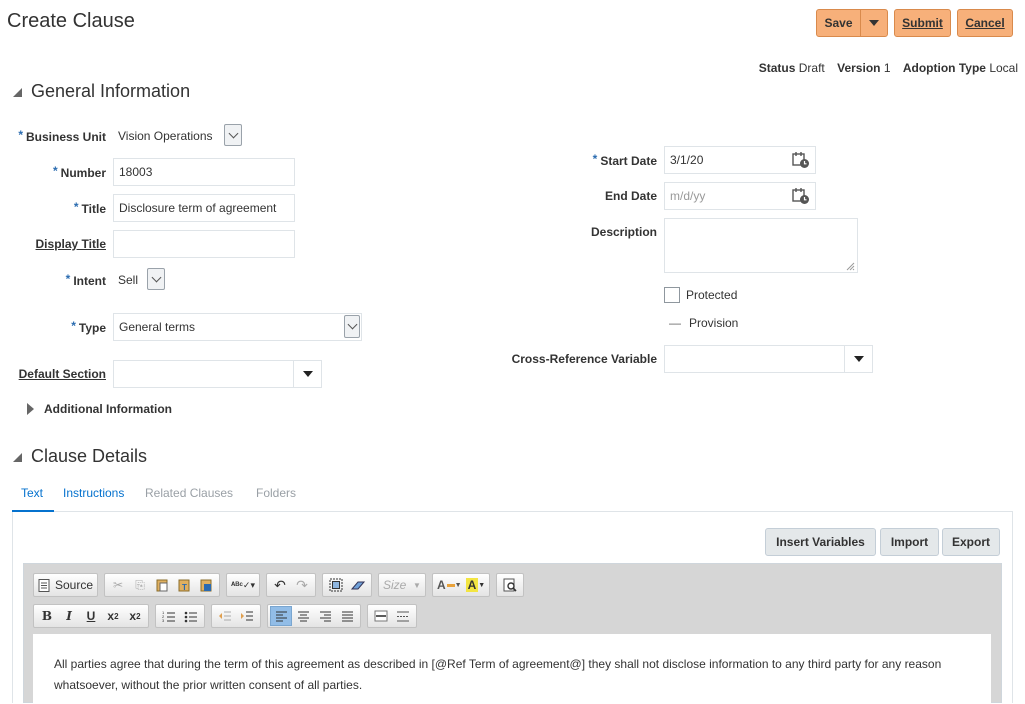  Describe the element at coordinates (204, 172) in the screenshot. I see `number-input: 18003` at that location.